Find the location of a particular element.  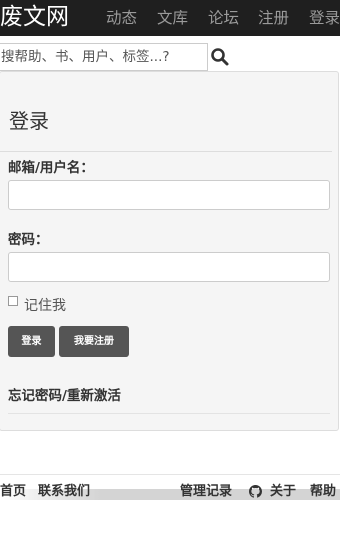

password-label: 密码： is located at coordinates (28, 240).